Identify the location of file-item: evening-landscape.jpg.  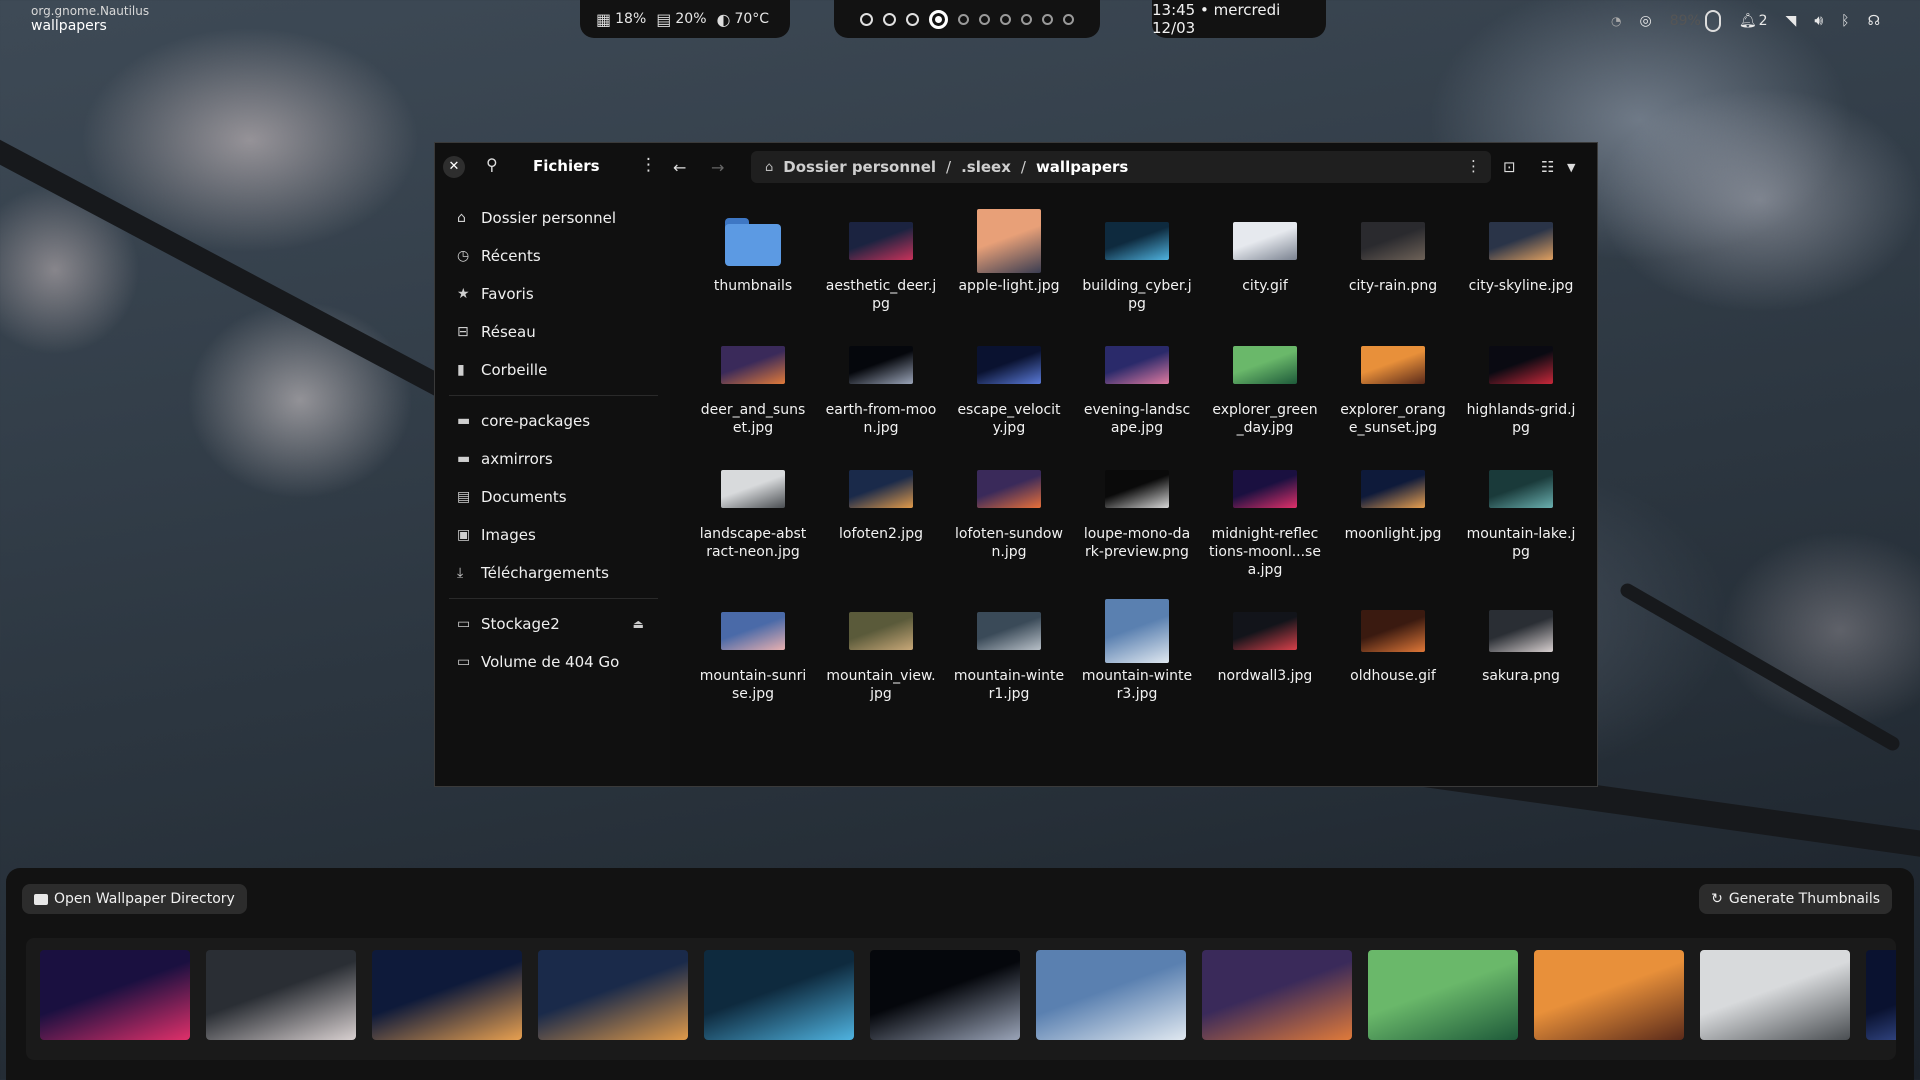
(1137, 391).